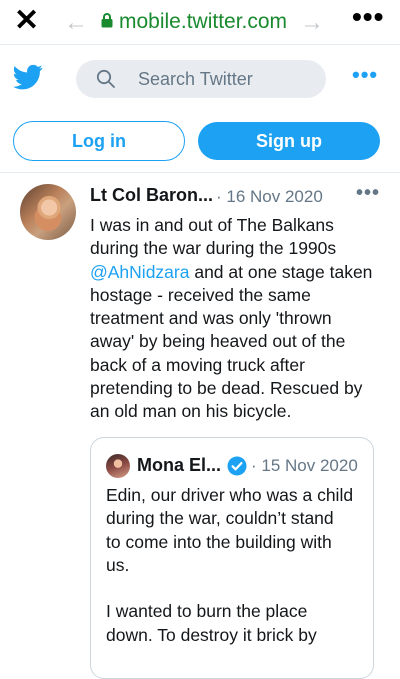 The width and height of the screenshot is (400, 679). I want to click on search-icon, so click(105, 78).